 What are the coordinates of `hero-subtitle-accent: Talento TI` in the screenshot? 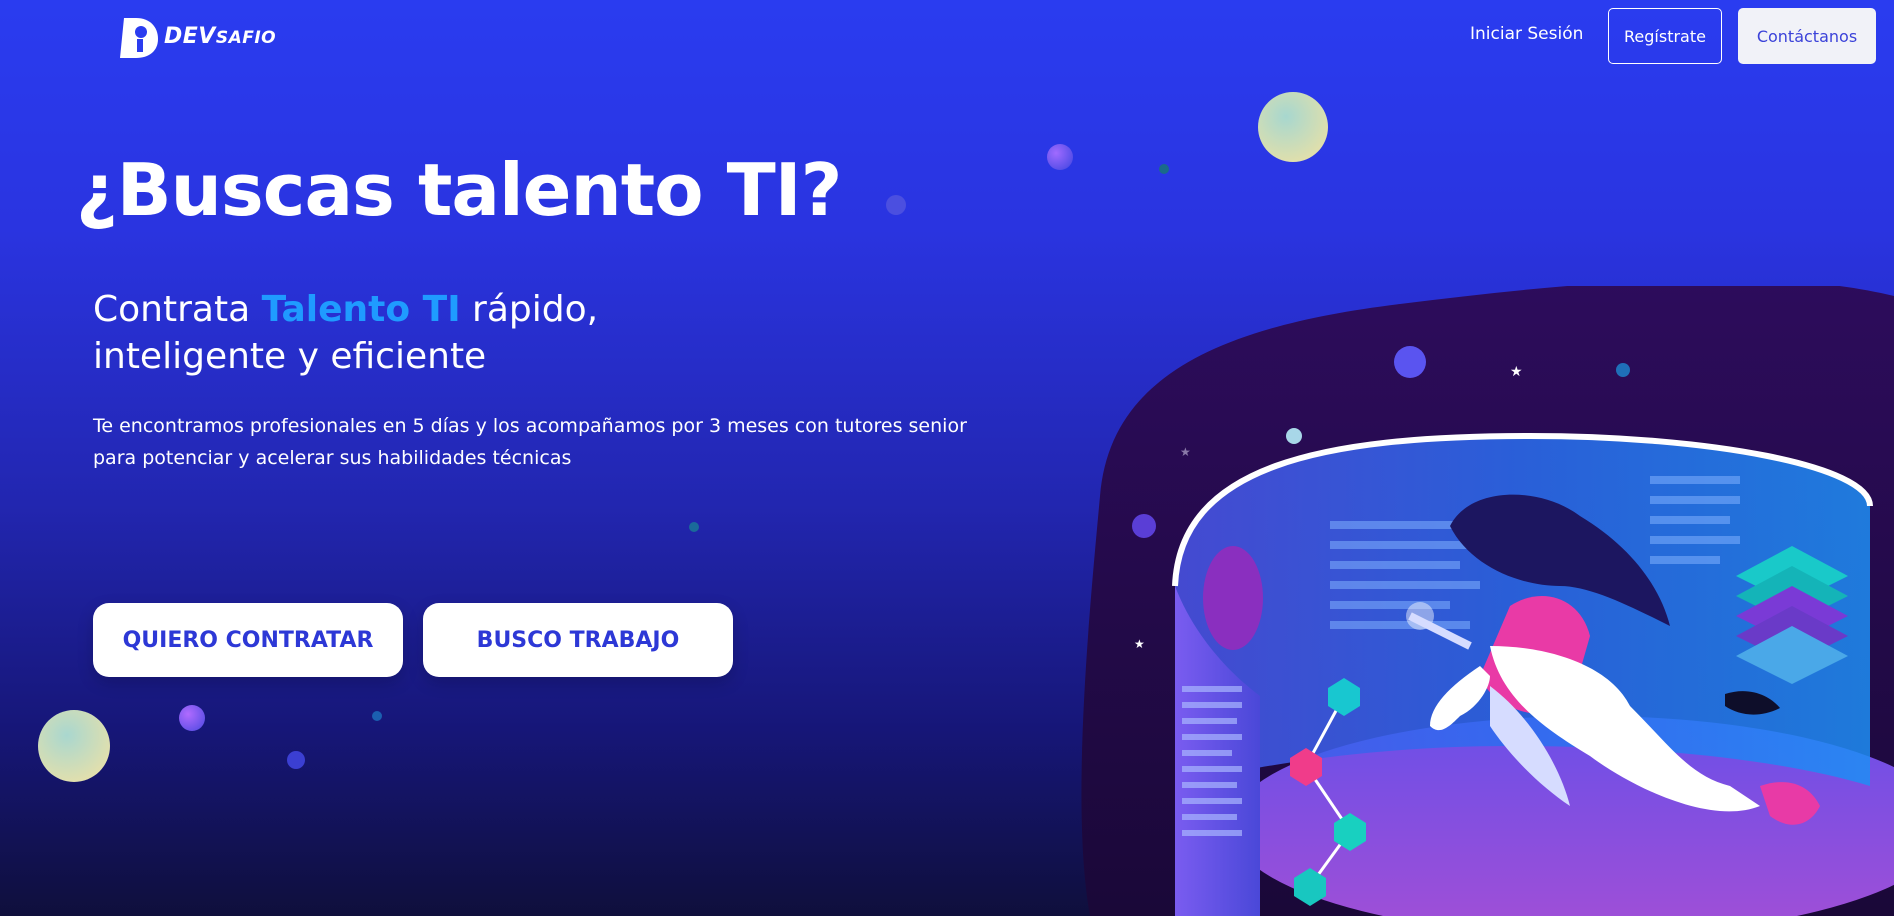 It's located at (361, 309).